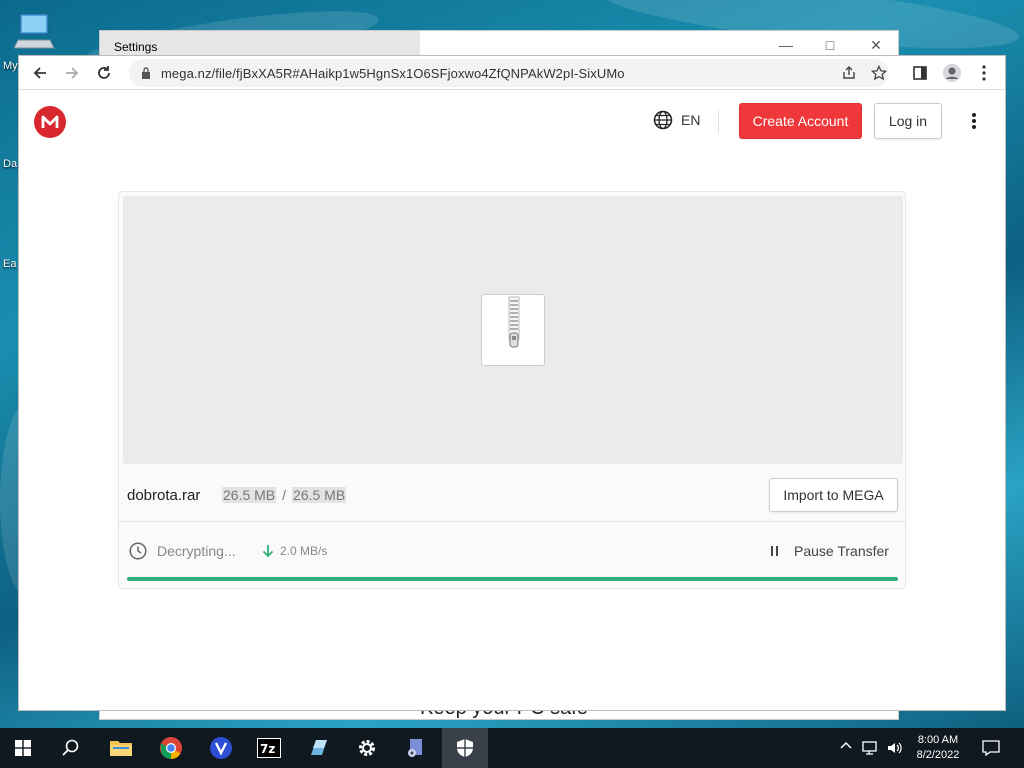  I want to click on share-icon, so click(849, 73).